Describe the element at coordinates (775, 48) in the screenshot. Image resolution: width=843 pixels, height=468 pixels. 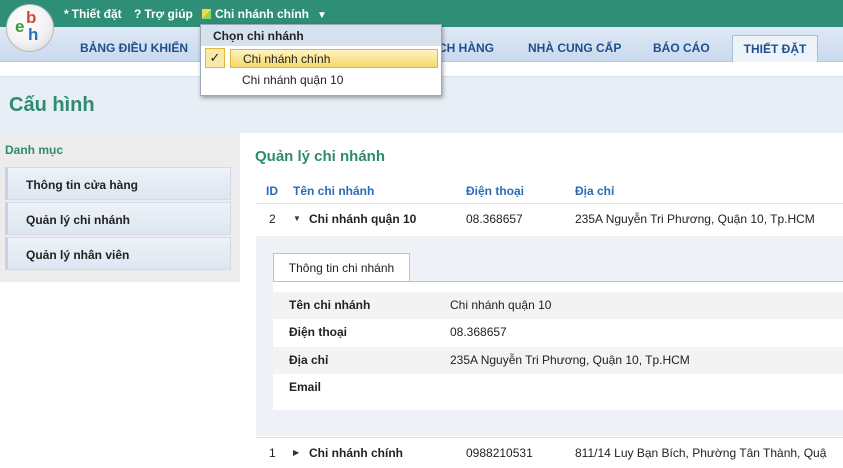
I see `nav-settings: THIẾT ĐẶT` at that location.